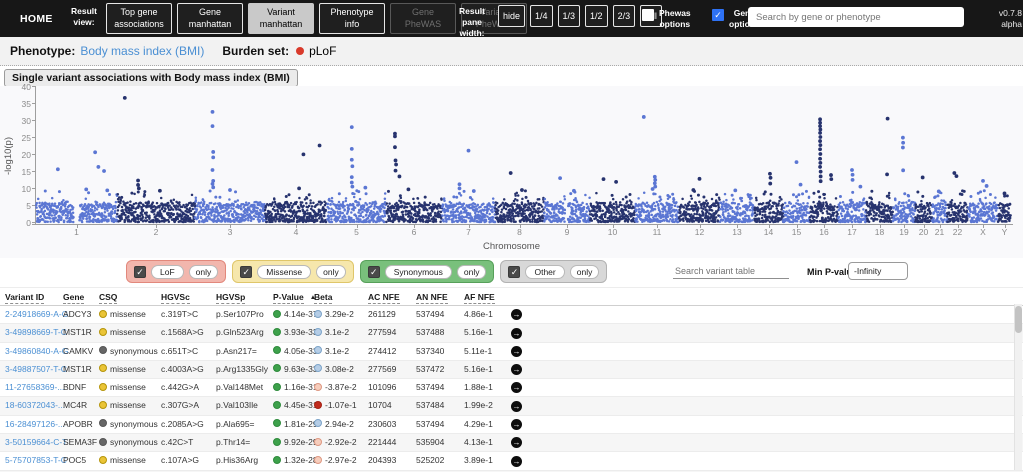  Describe the element at coordinates (210, 18) in the screenshot. I see `nav-button-gene-manhattan: Gene manhattan` at that location.